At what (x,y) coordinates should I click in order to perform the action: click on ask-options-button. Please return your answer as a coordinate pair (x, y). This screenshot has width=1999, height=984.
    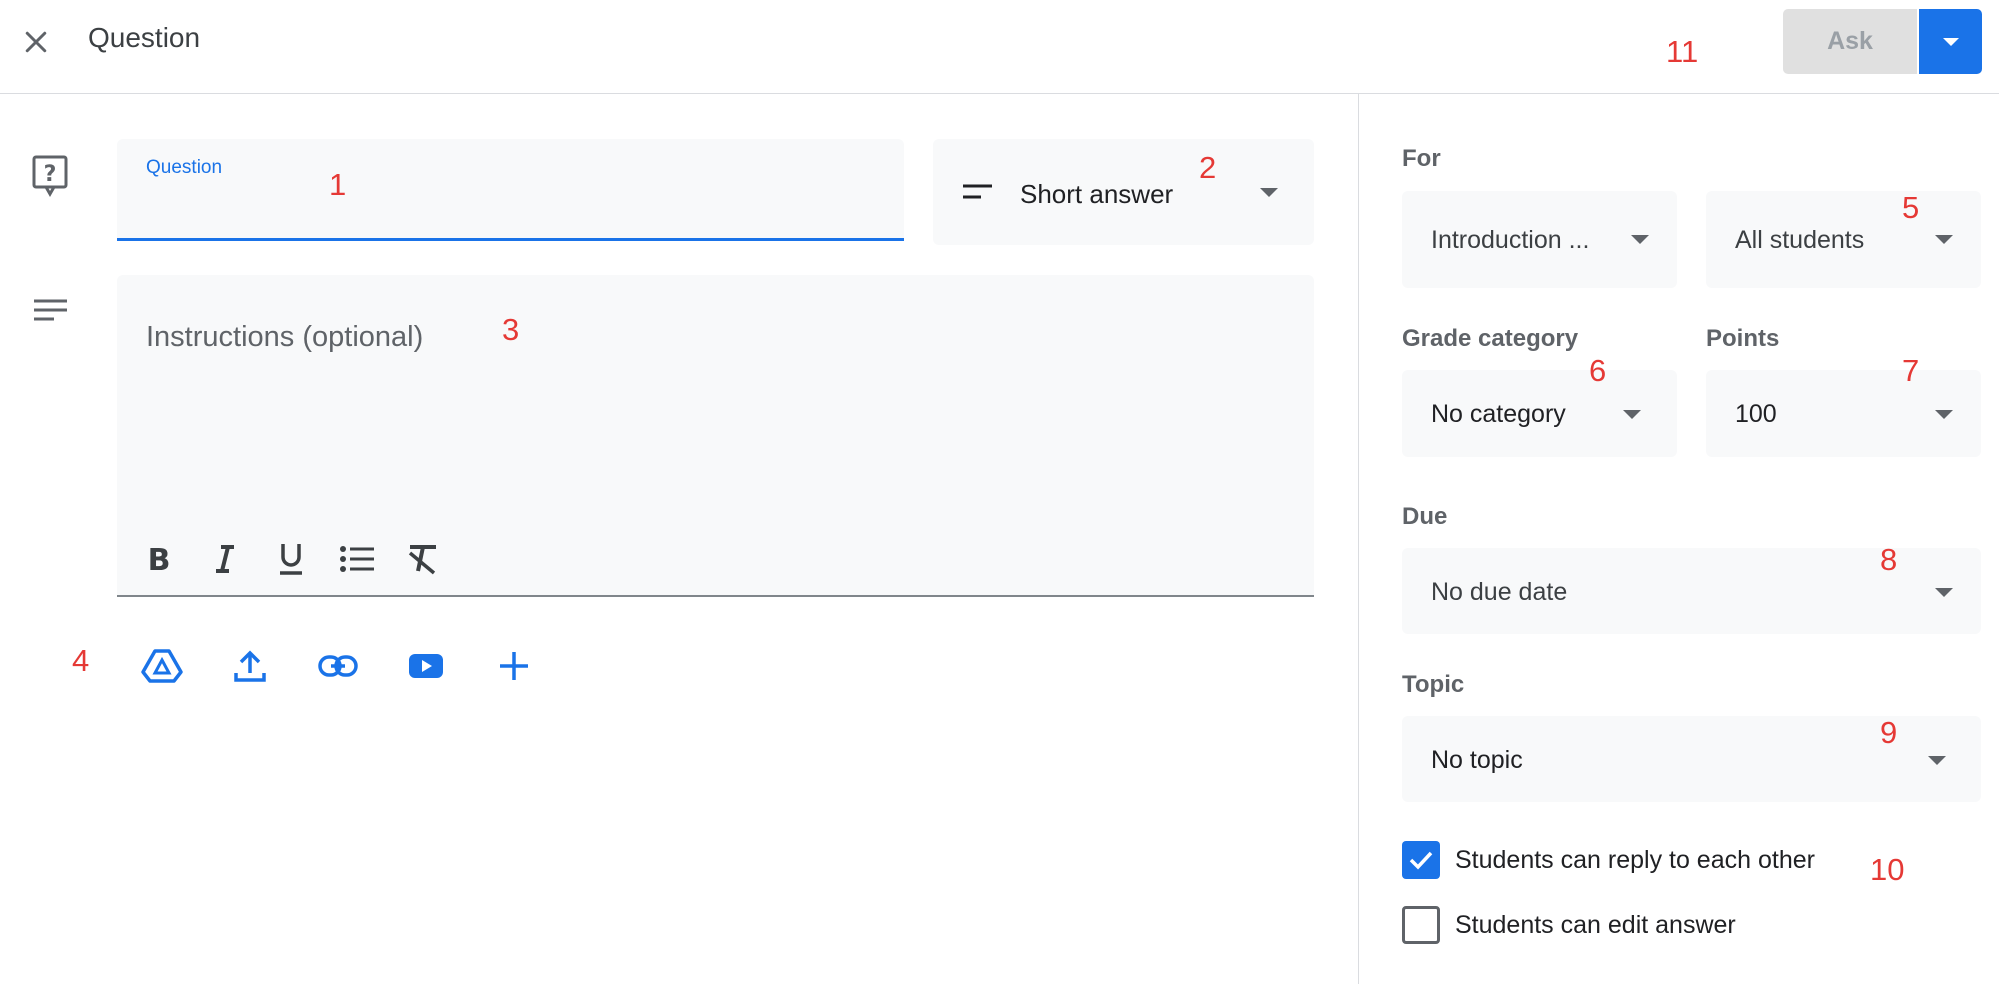
    Looking at the image, I should click on (1950, 41).